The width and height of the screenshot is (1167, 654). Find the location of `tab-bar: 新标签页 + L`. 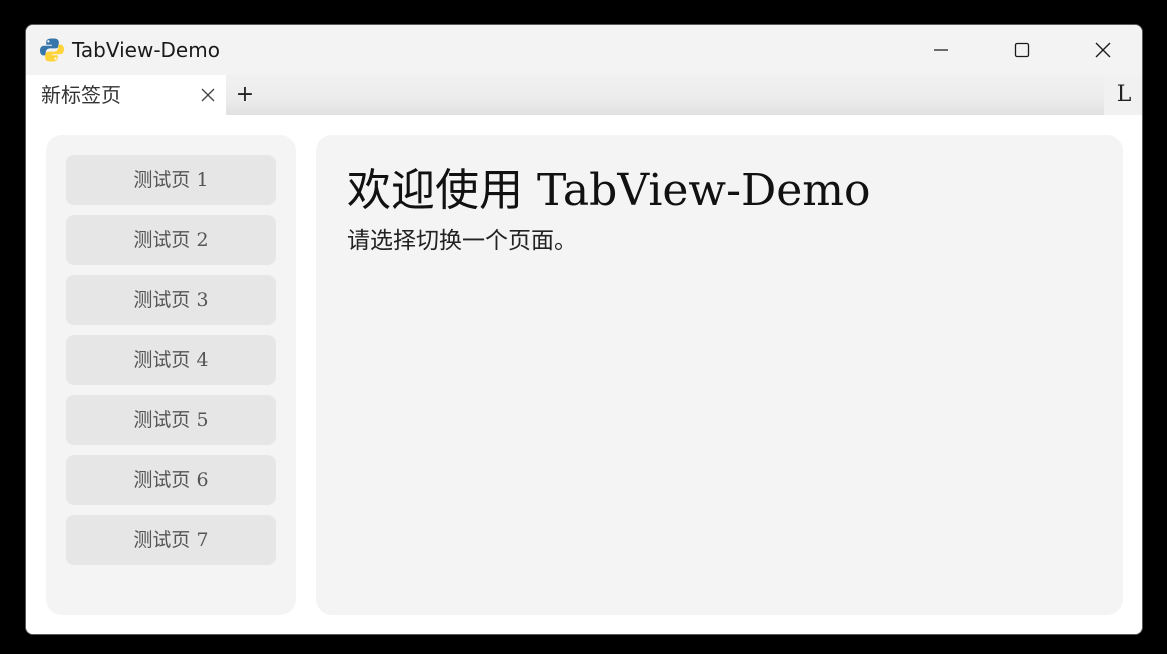

tab-bar: 新标签页 + L is located at coordinates (584, 95).